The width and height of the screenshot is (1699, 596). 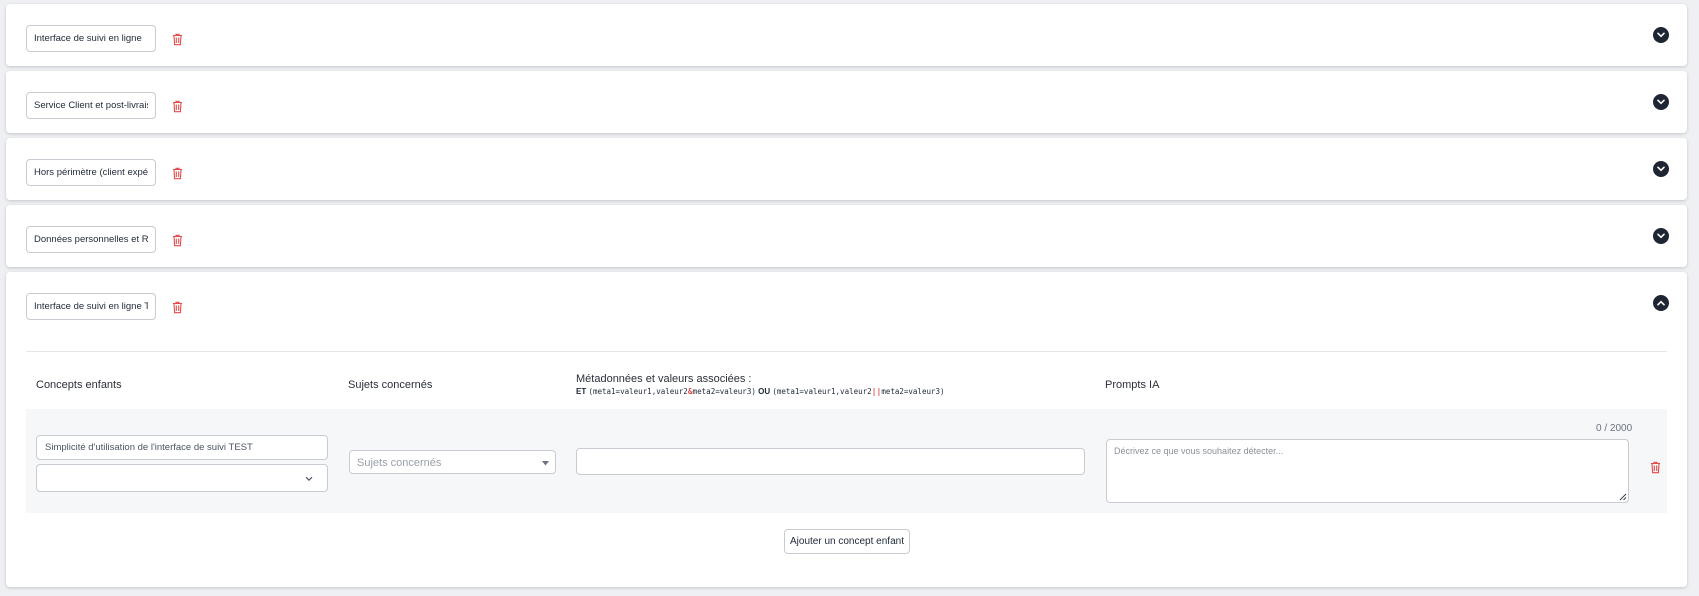 What do you see at coordinates (182, 478) in the screenshot?
I see `concept-type-select` at bounding box center [182, 478].